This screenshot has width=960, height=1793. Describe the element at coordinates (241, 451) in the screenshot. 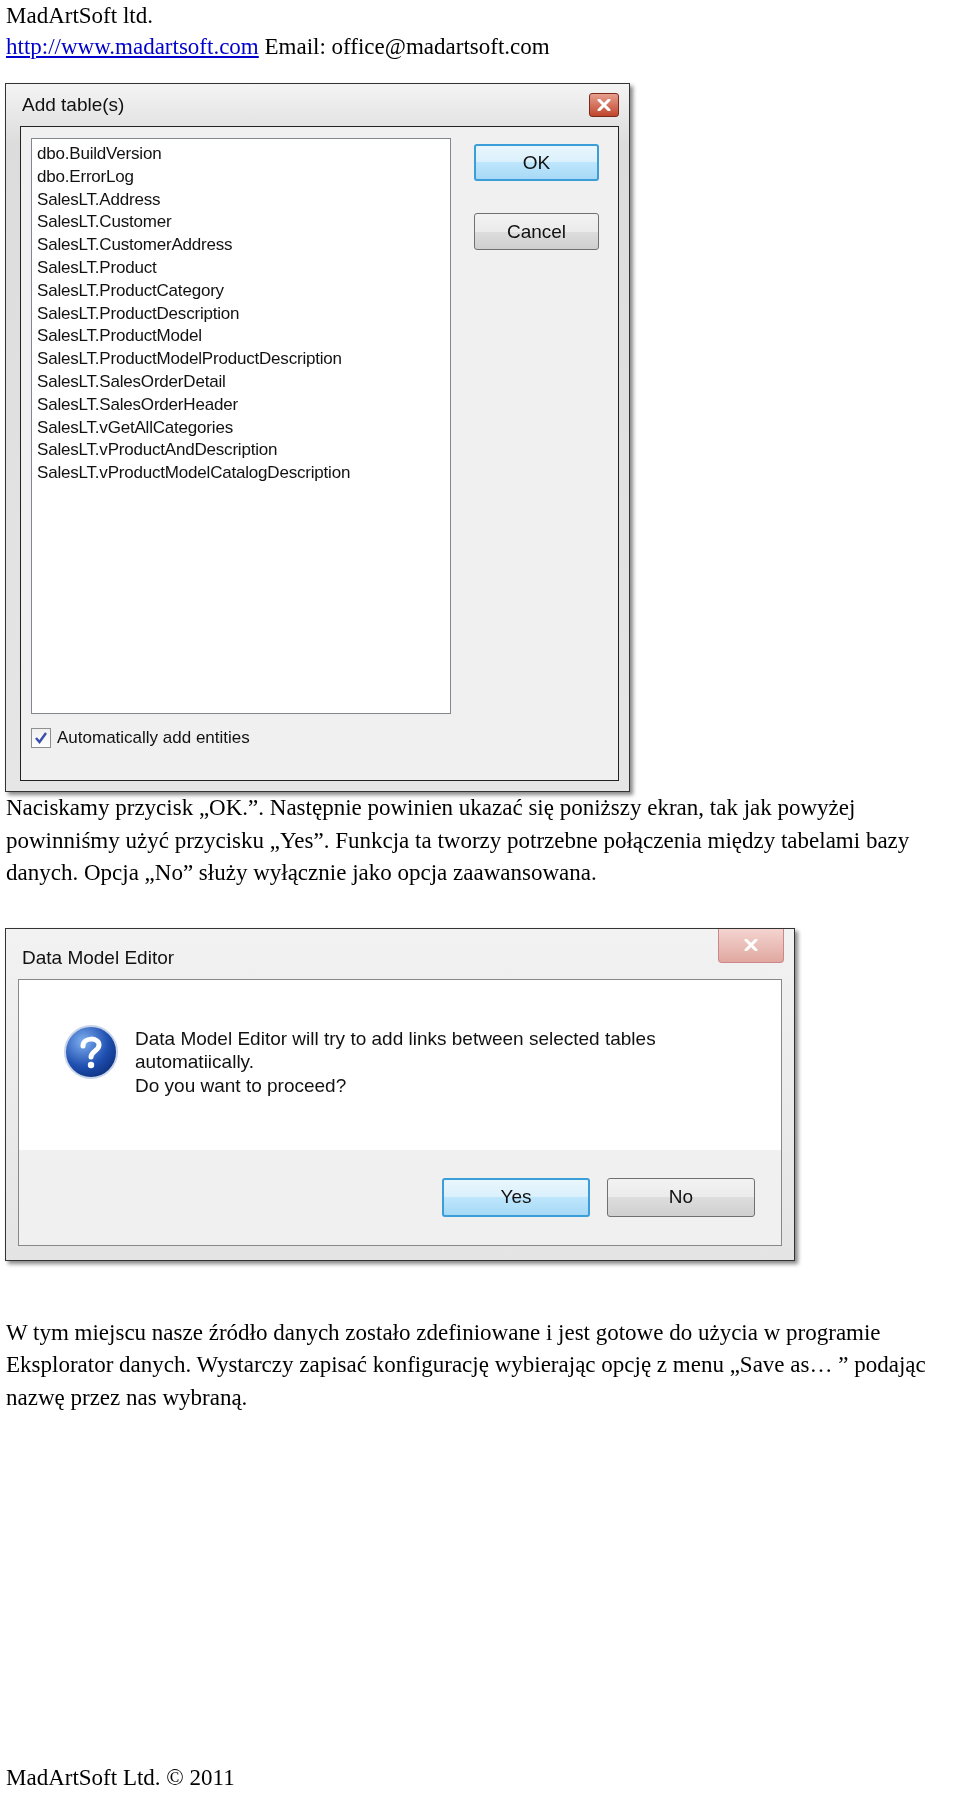

I see `table-list-item: SalesLT.vProductAndDescription` at that location.